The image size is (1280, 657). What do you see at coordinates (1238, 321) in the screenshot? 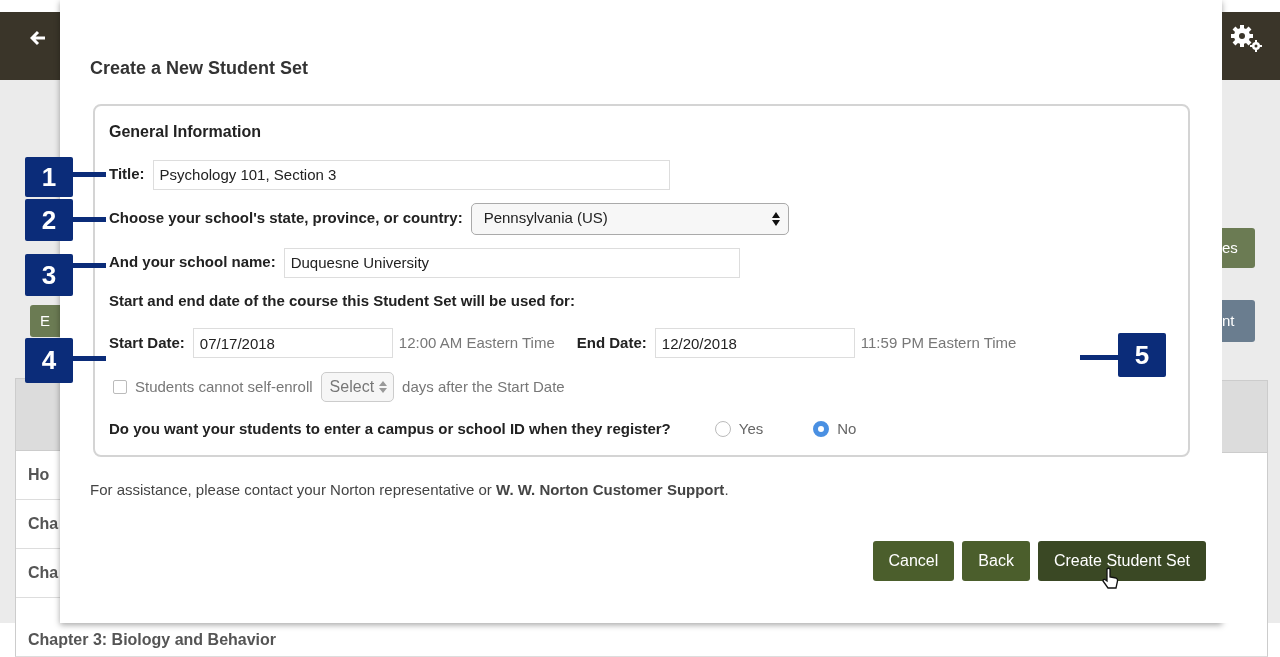
I see `page-button: nt` at bounding box center [1238, 321].